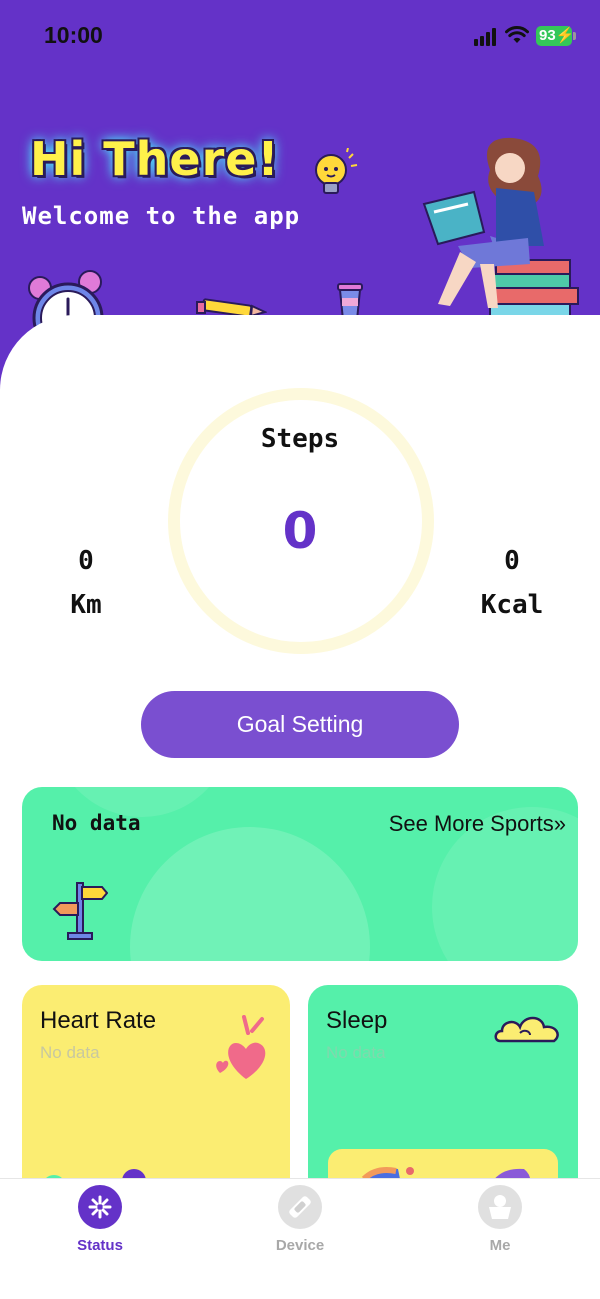 The width and height of the screenshot is (600, 1299). I want to click on steps-label: Steps, so click(300, 439).